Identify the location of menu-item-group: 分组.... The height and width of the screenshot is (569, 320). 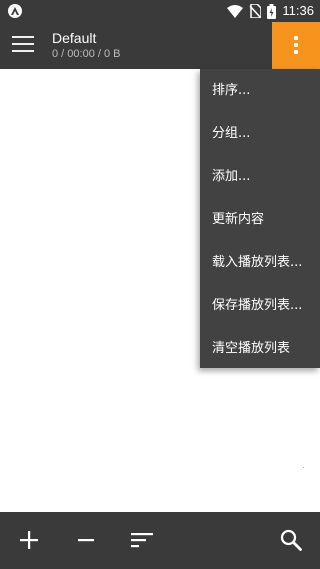
(260, 133).